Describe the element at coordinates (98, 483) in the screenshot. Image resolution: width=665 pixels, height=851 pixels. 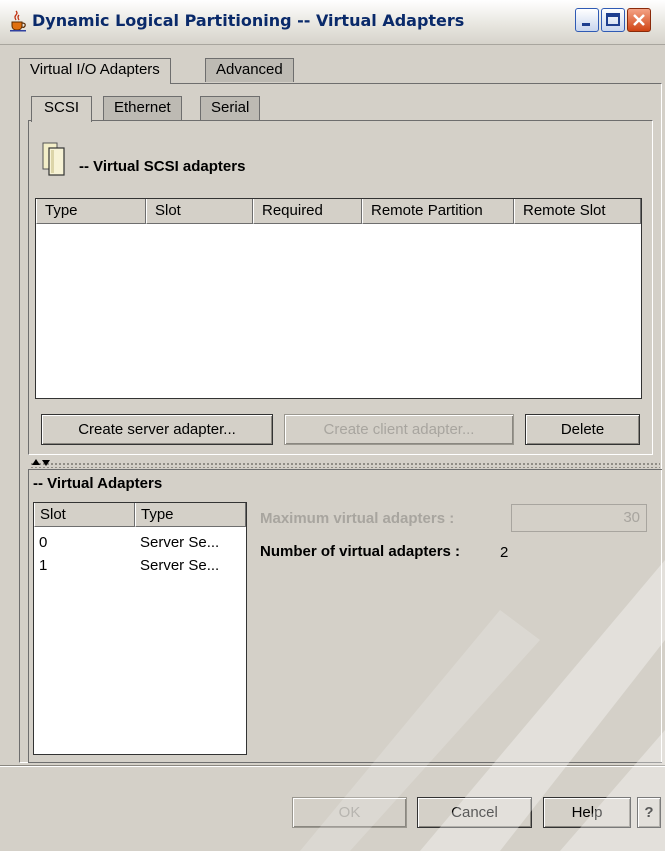
I see `virtual-adapters-title: -- Virtual Adapters` at that location.